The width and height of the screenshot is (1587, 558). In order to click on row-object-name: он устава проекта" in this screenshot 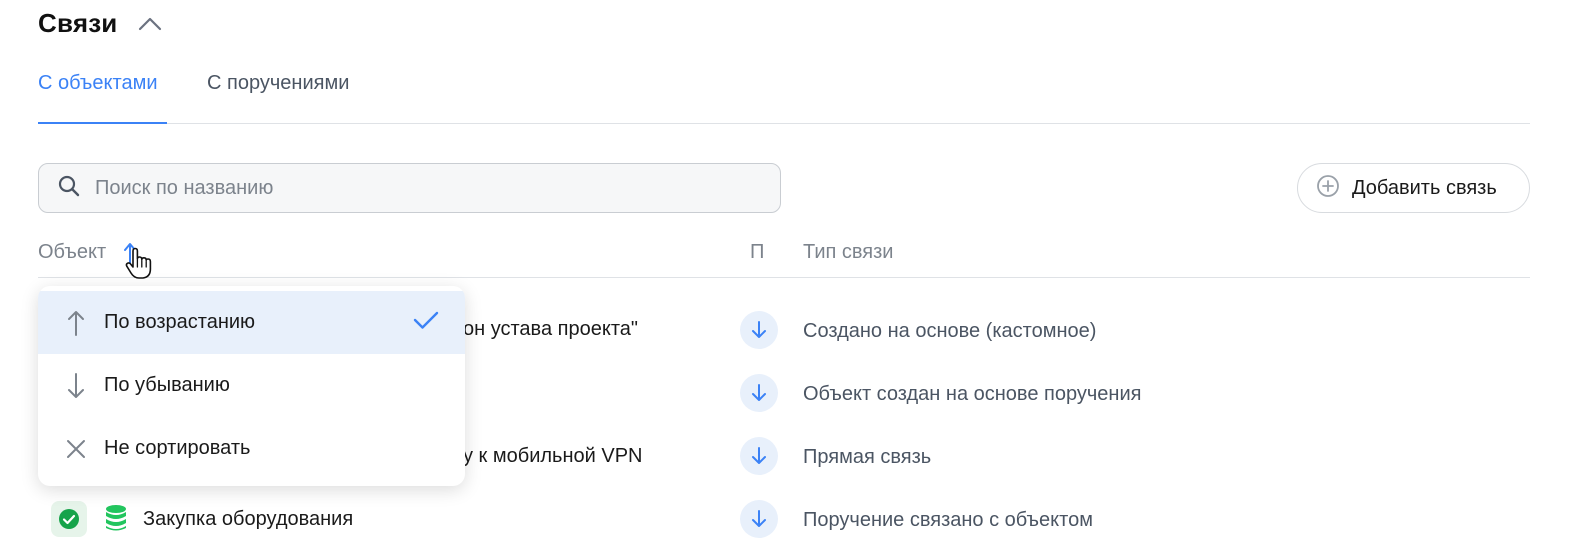, I will do `click(550, 329)`.